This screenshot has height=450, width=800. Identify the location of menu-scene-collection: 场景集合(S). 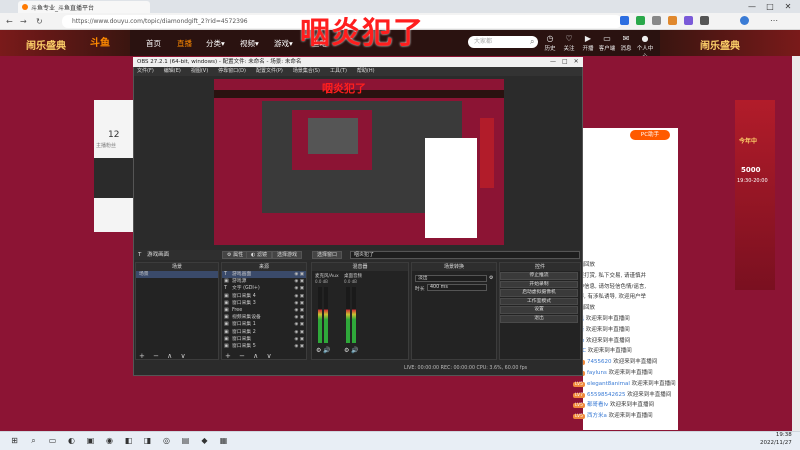
(306, 71).